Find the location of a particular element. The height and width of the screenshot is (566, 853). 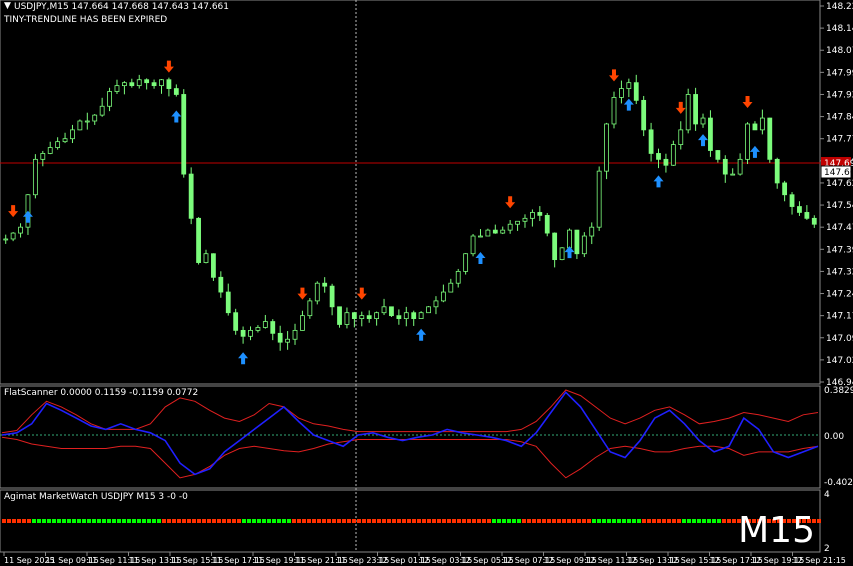

price-tick-label: 147.845 is located at coordinates (839, 118).